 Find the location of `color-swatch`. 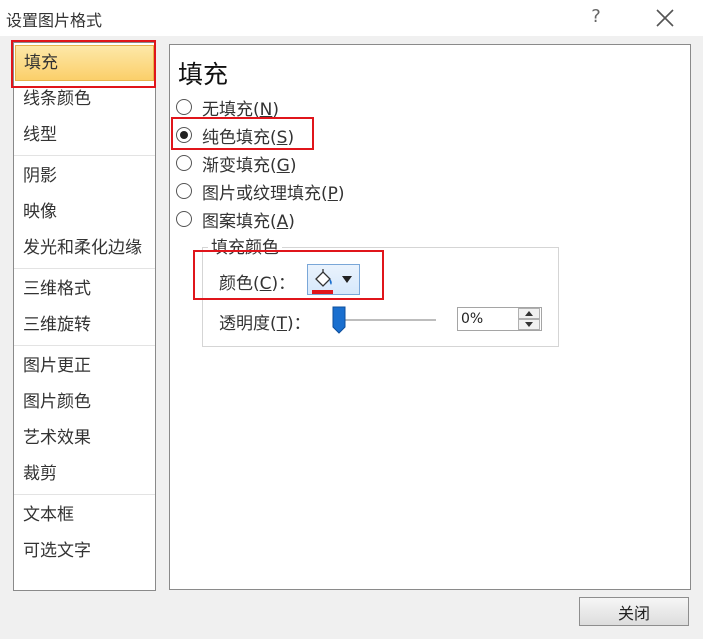

color-swatch is located at coordinates (322, 292).